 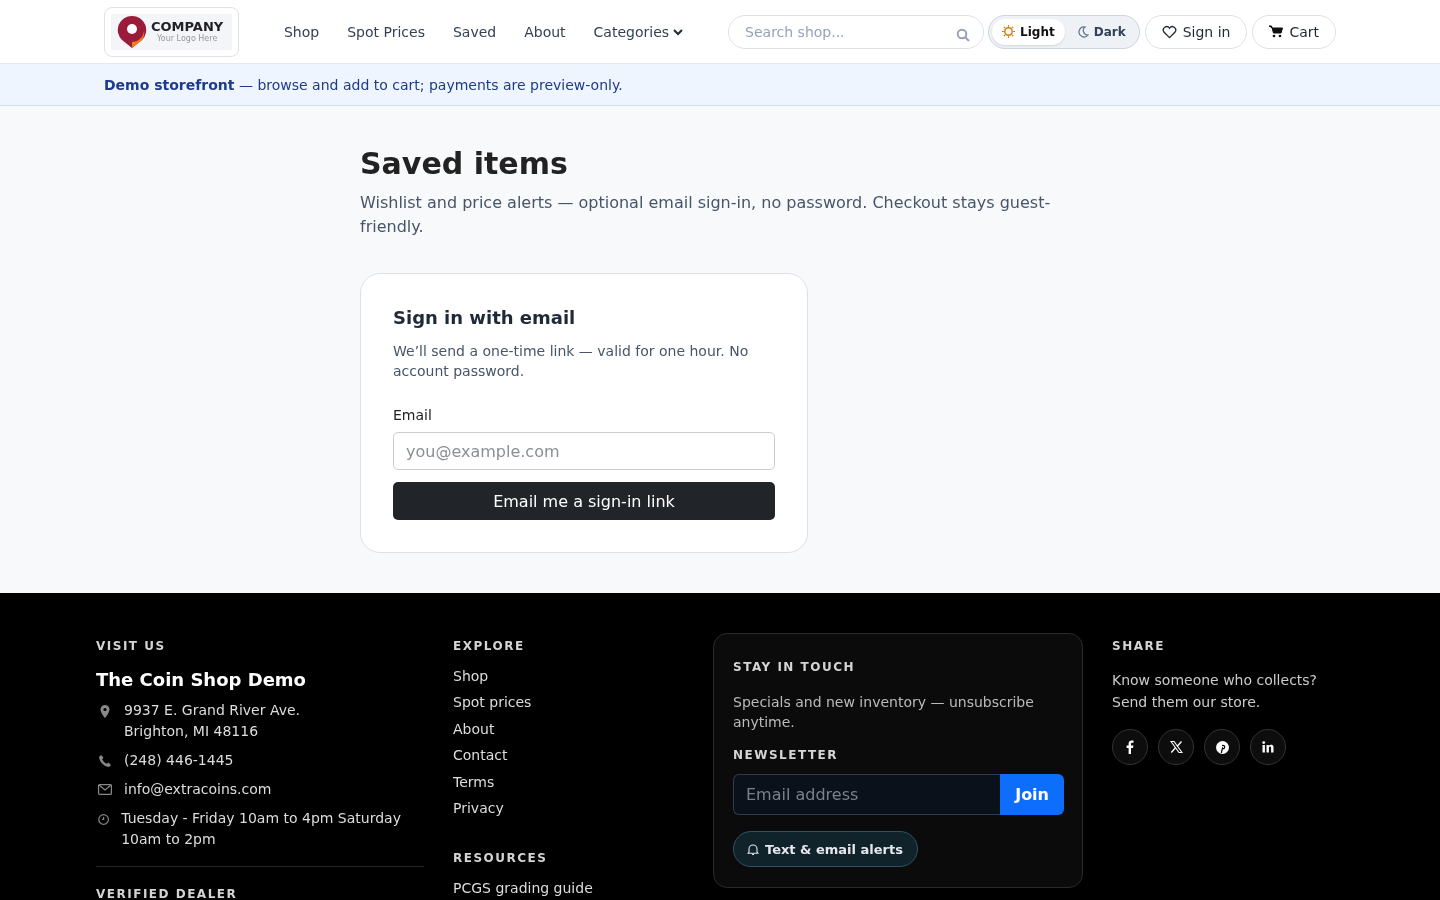 I want to click on envelope-icon, so click(x=105, y=789).